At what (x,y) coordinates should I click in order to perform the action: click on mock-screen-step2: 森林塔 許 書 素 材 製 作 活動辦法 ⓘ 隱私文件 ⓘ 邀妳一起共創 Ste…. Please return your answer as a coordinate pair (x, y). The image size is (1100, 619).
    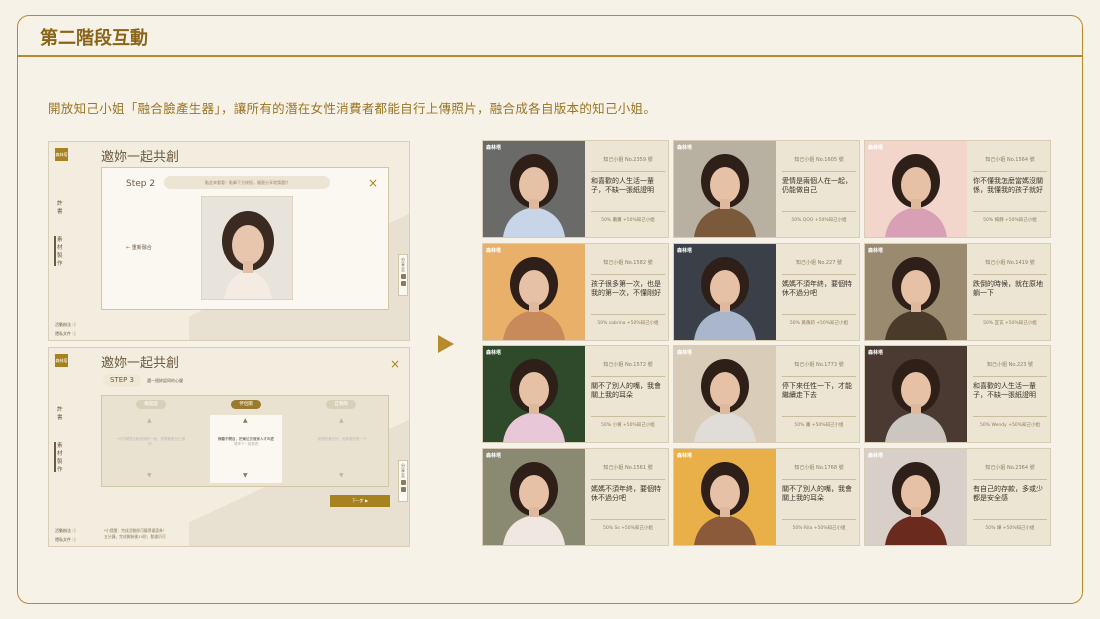
    Looking at the image, I should click on (229, 241).